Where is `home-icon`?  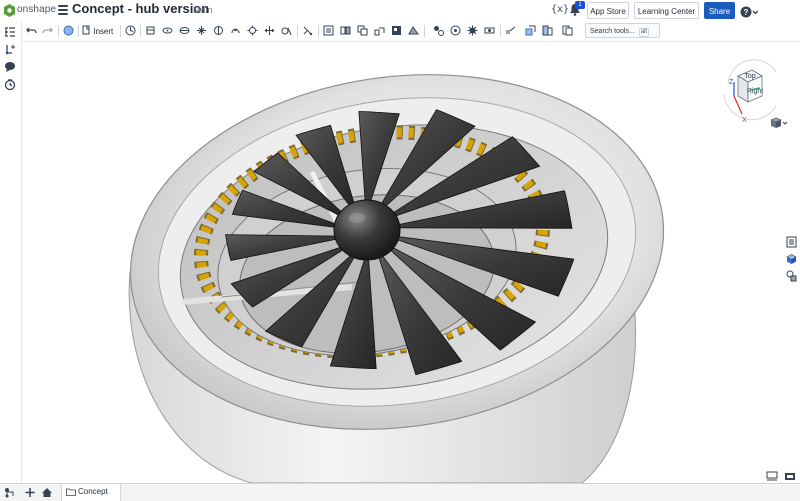
home-icon is located at coordinates (47, 492).